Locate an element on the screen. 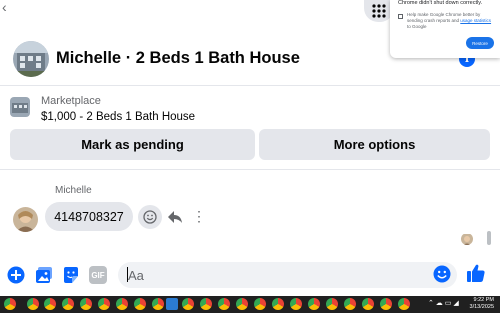 Image resolution: width=500 pixels, height=313 pixels. seen-avatar is located at coordinates (467, 239).